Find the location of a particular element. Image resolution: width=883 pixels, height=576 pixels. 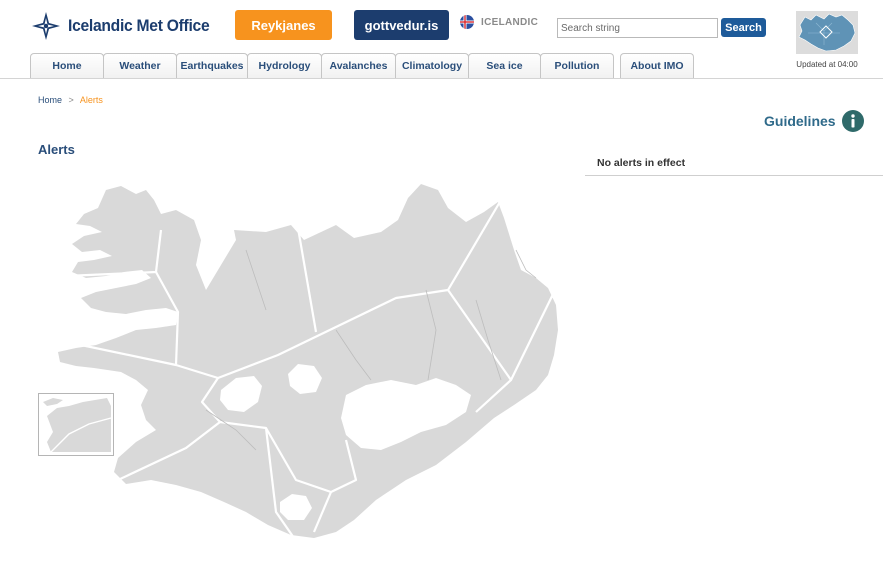

tab-sea-ice: Sea ice is located at coordinates (504, 65).